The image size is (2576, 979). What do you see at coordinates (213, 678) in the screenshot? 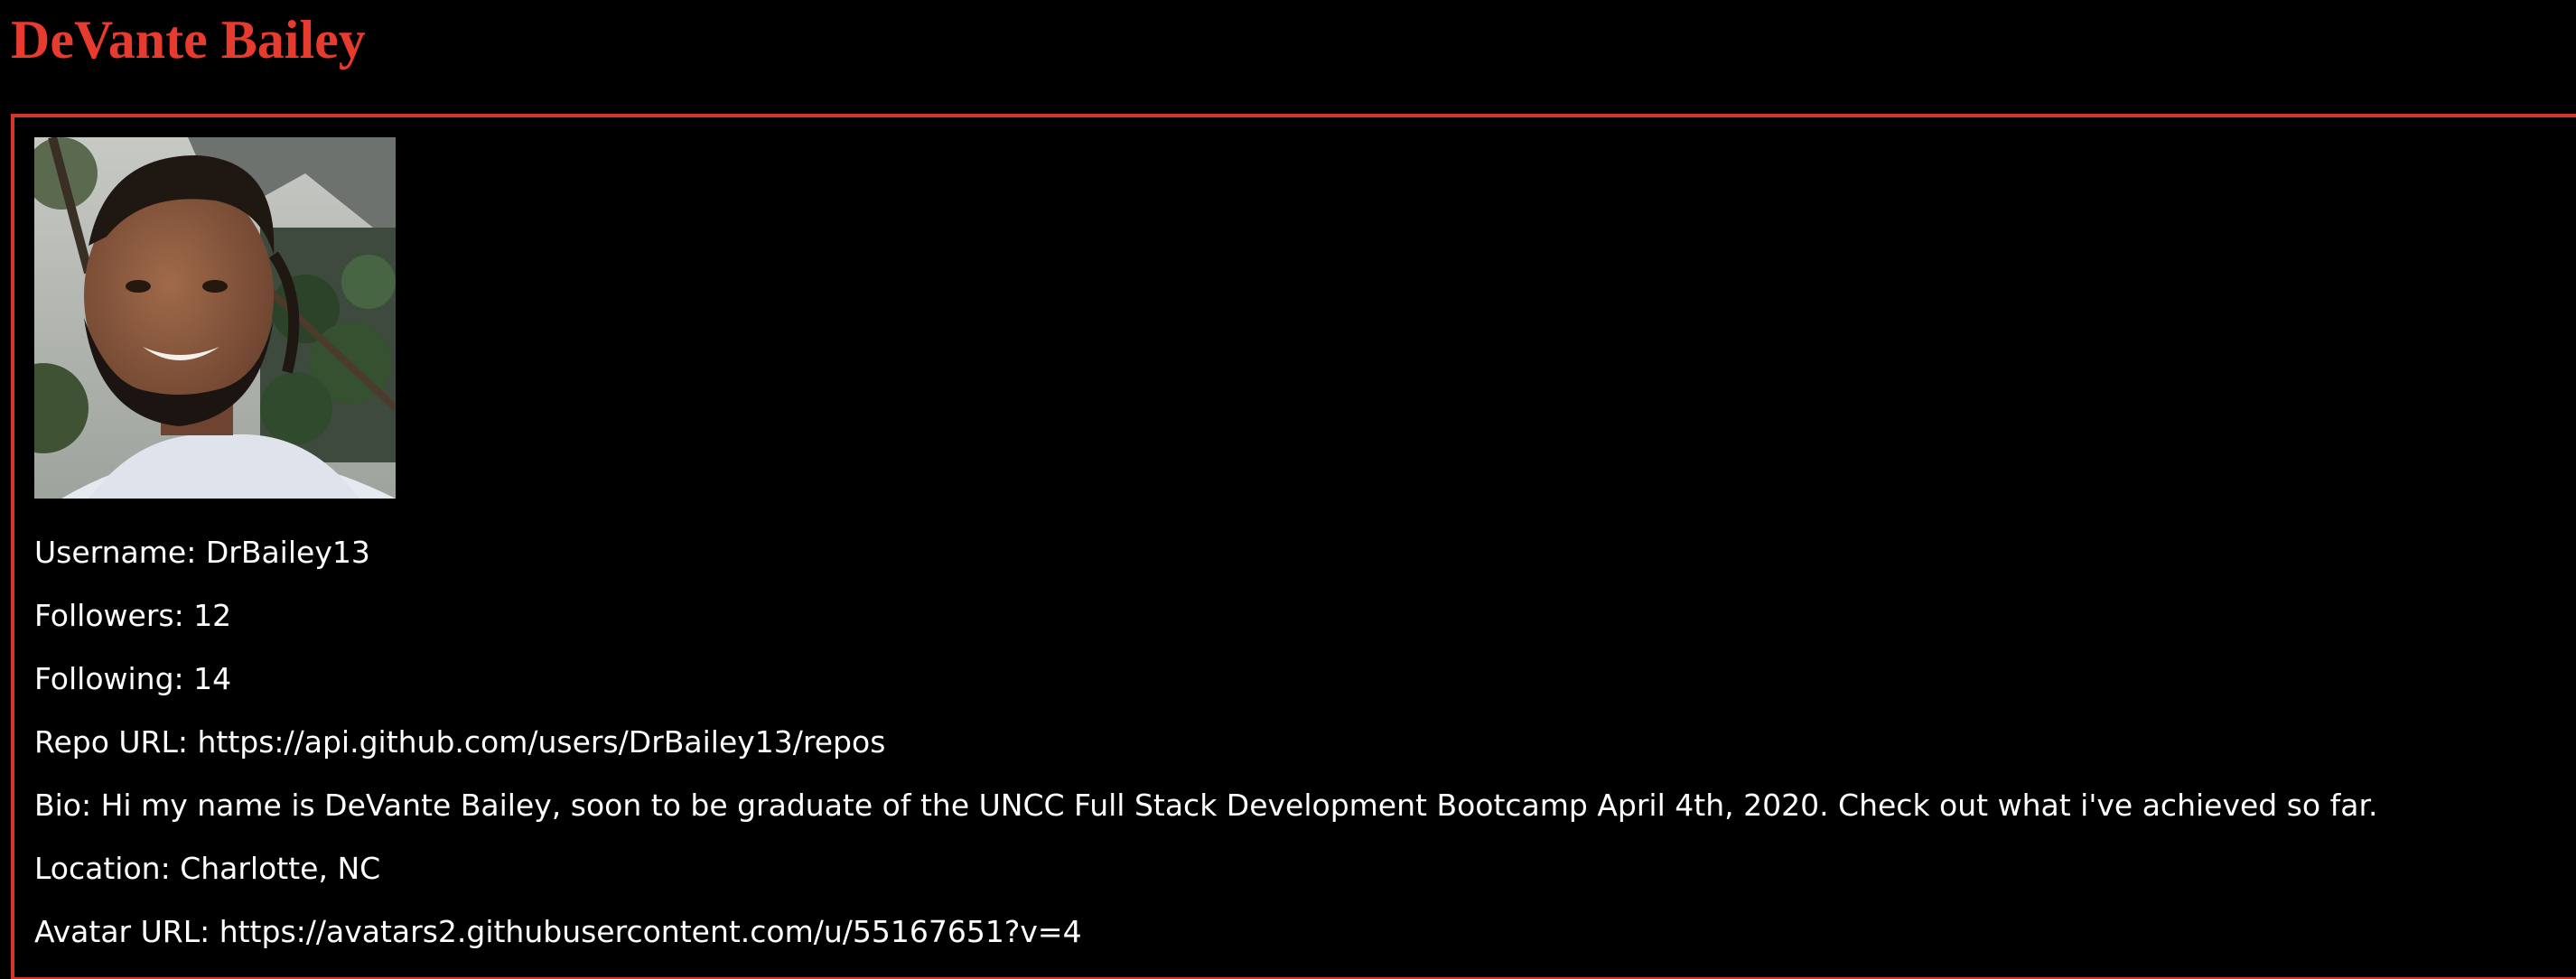
I see `following-value: 14` at bounding box center [213, 678].